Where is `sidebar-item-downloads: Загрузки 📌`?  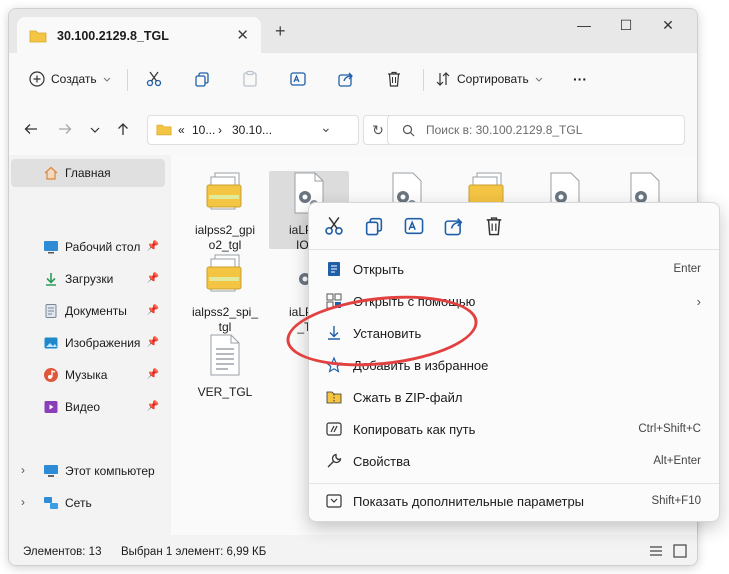
sidebar-item-downloads: Загрузки 📌 is located at coordinates (88, 279).